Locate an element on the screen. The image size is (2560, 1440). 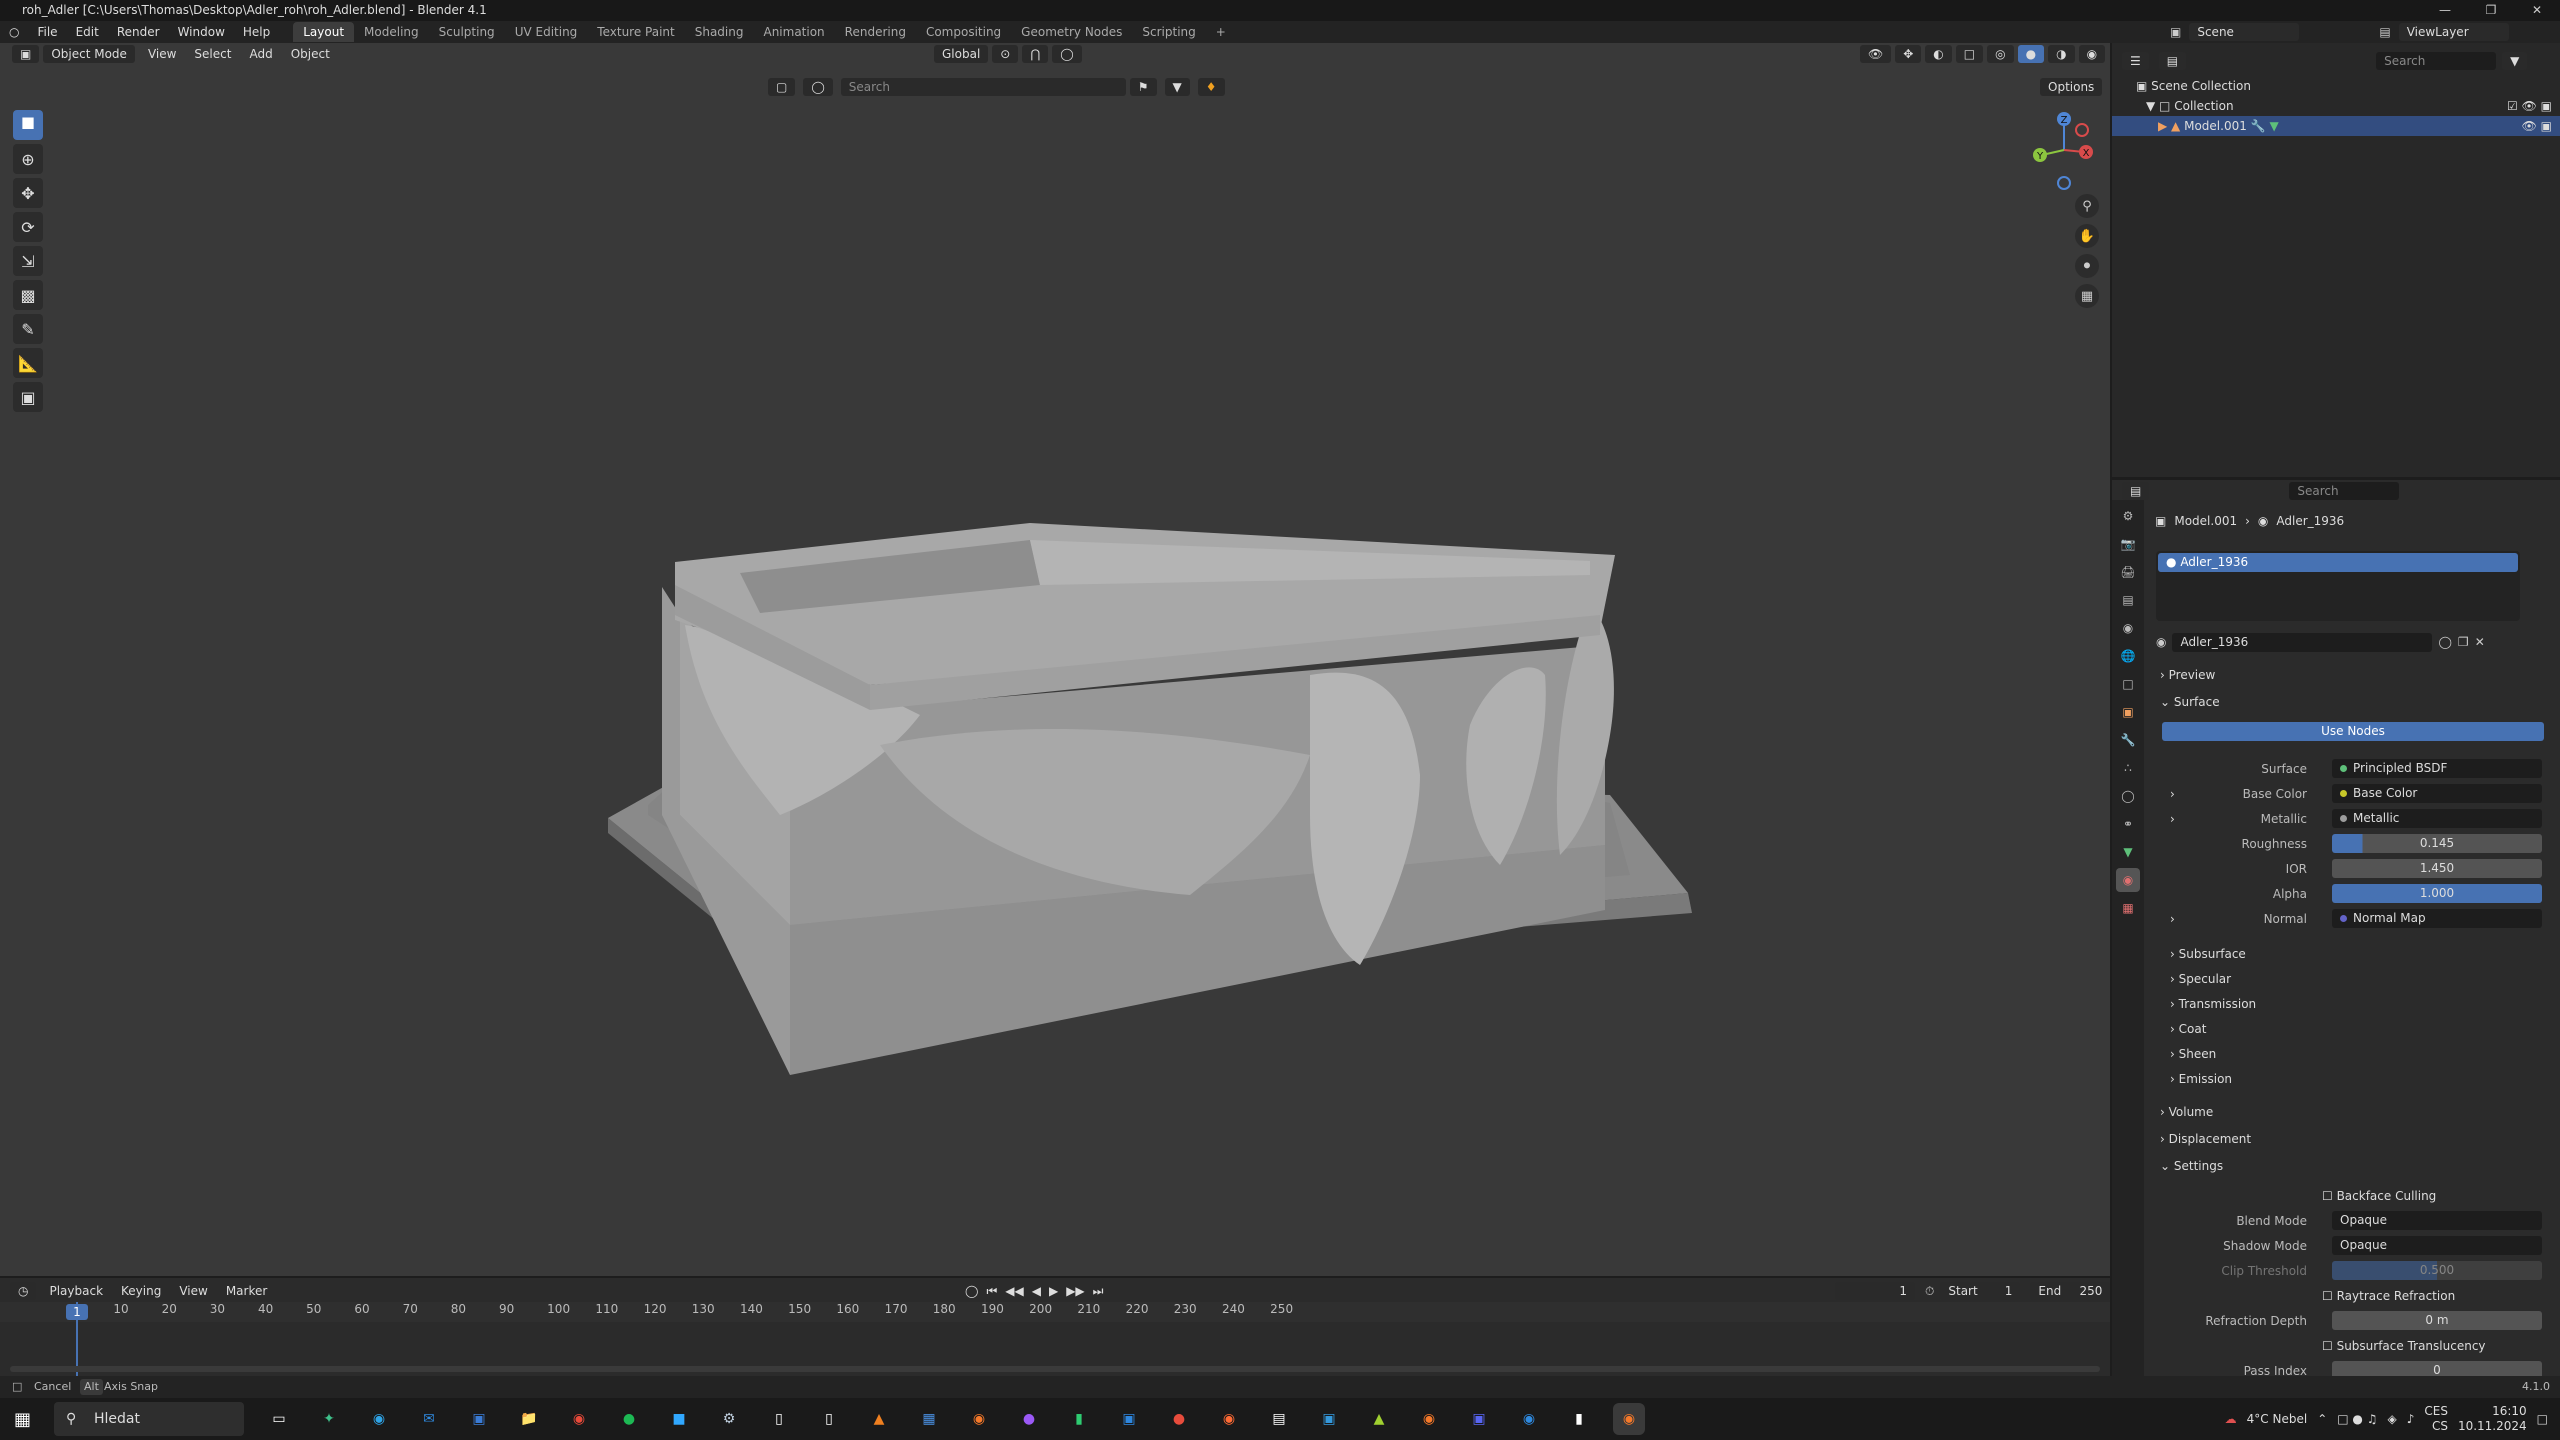
camera-view-icon: ⚫ is located at coordinates (2087, 266).